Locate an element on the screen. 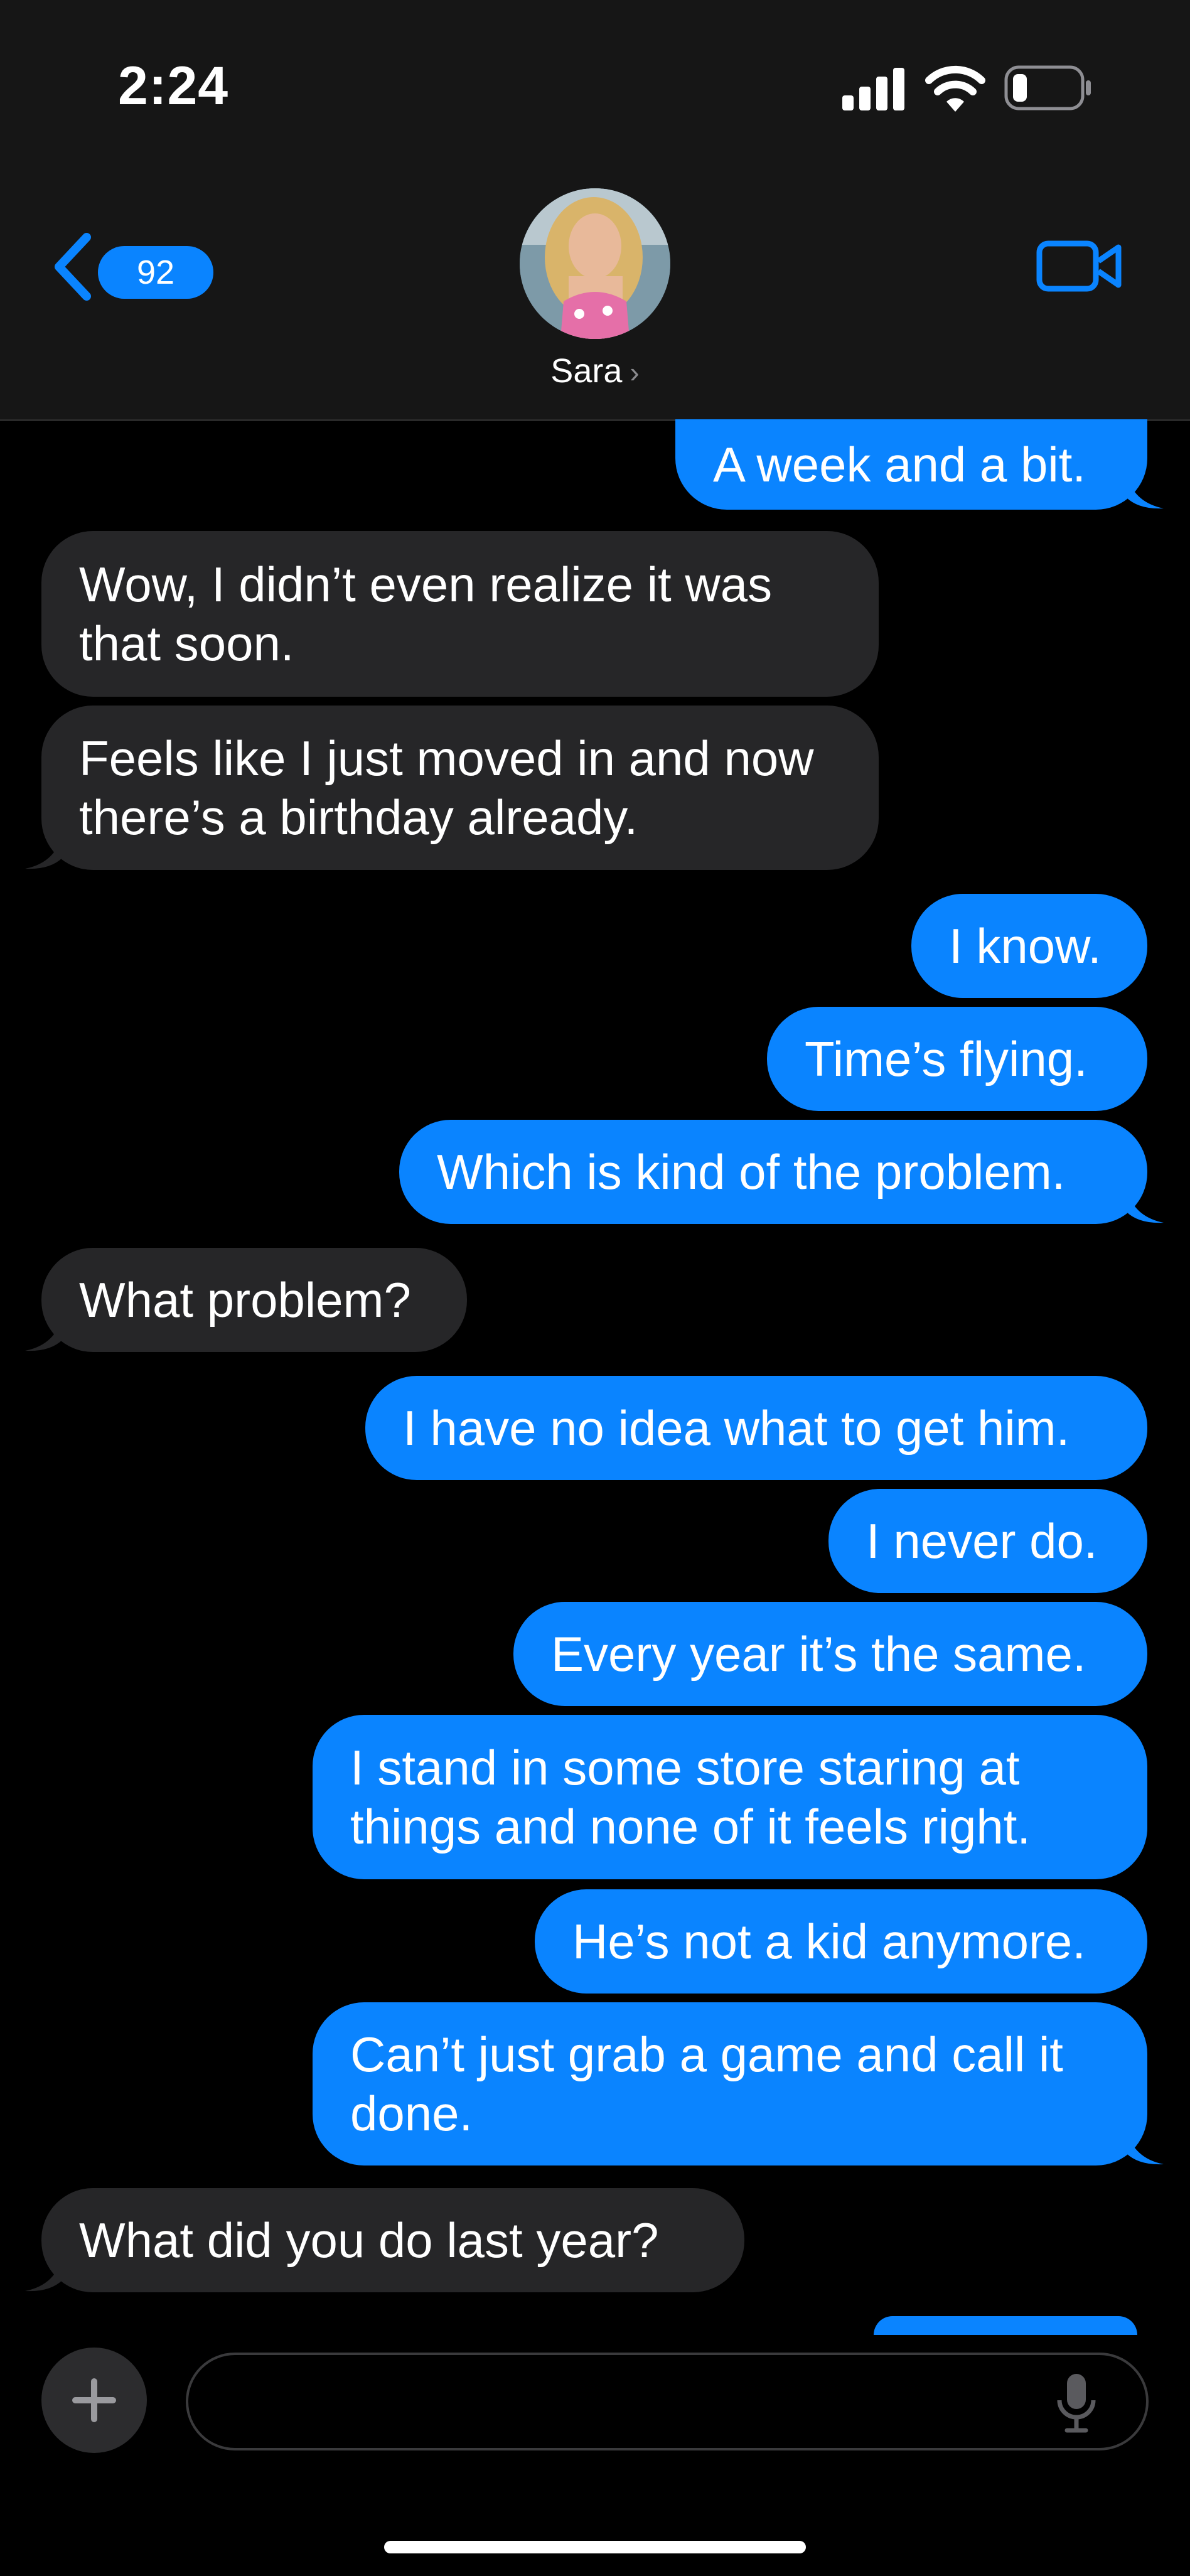  message-bubble-outgoing: Time’s flying. is located at coordinates (957, 1059).